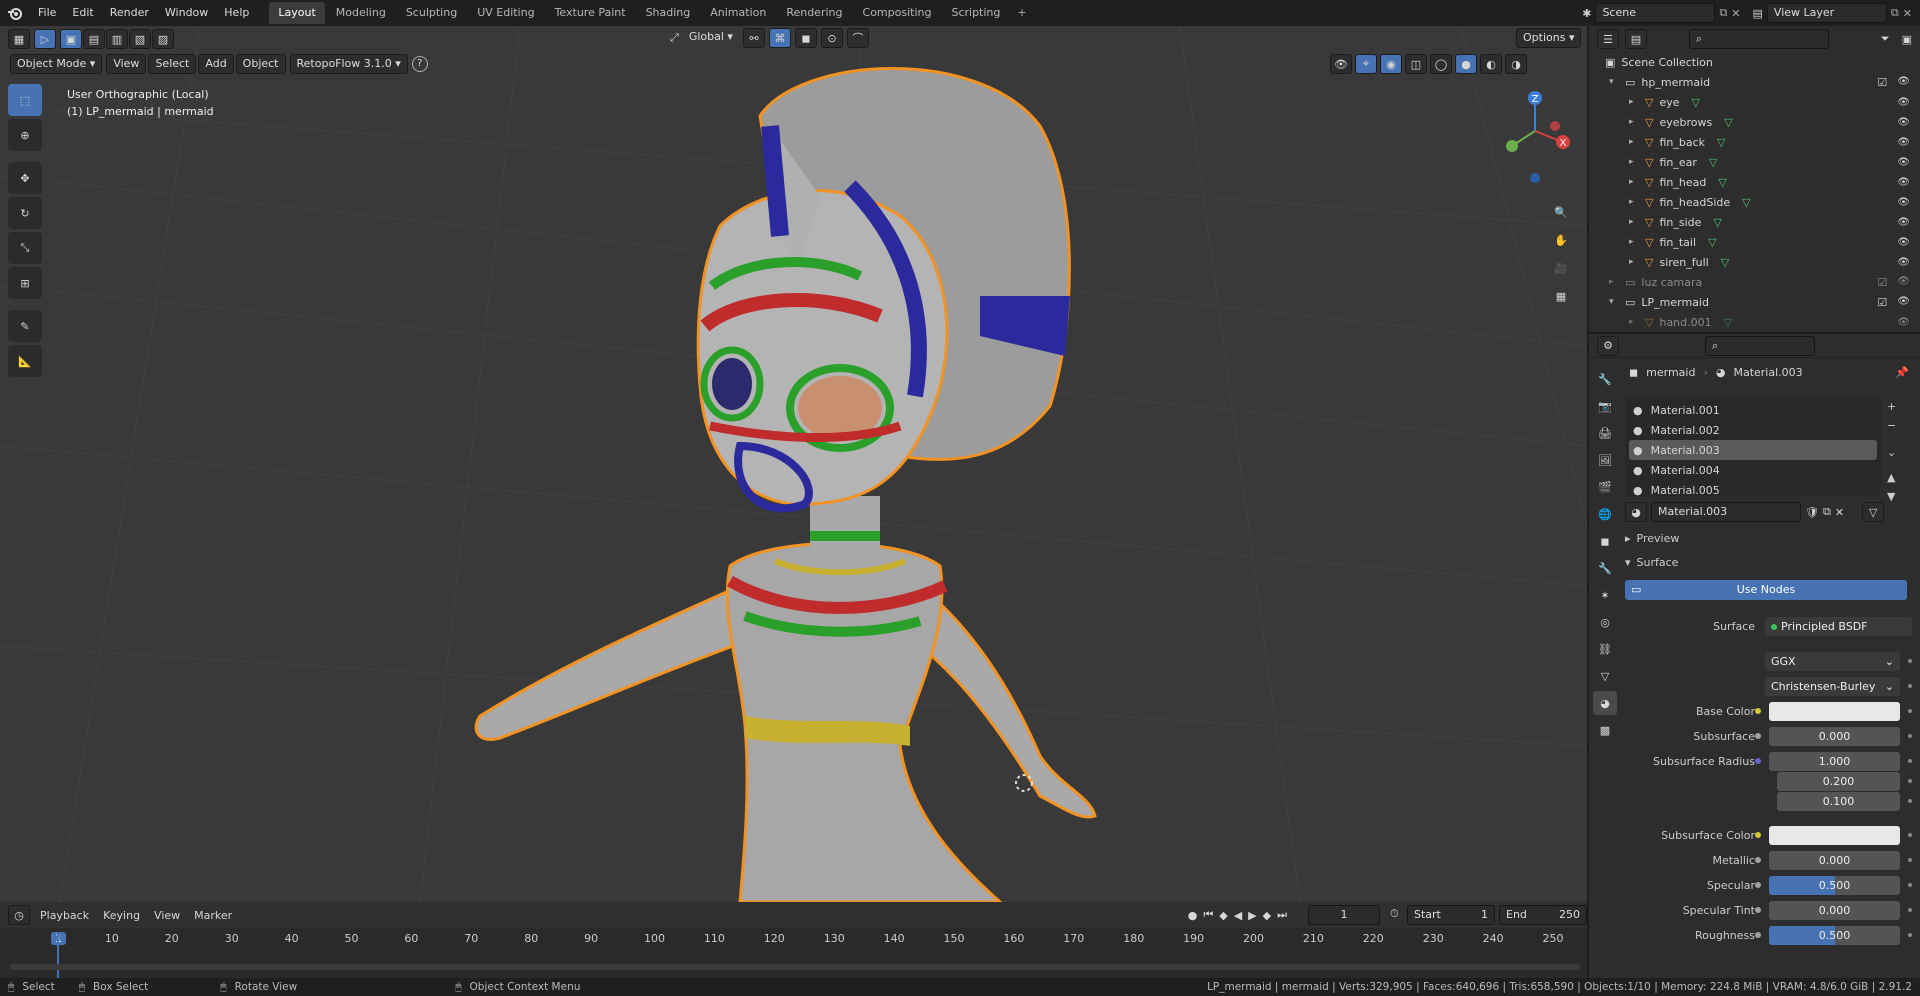 The width and height of the screenshot is (1920, 996). I want to click on transform-orientation: ⤢ Global ▾ ⚯ ⌘ ◼ ⊙ ⌒, so click(769, 38).